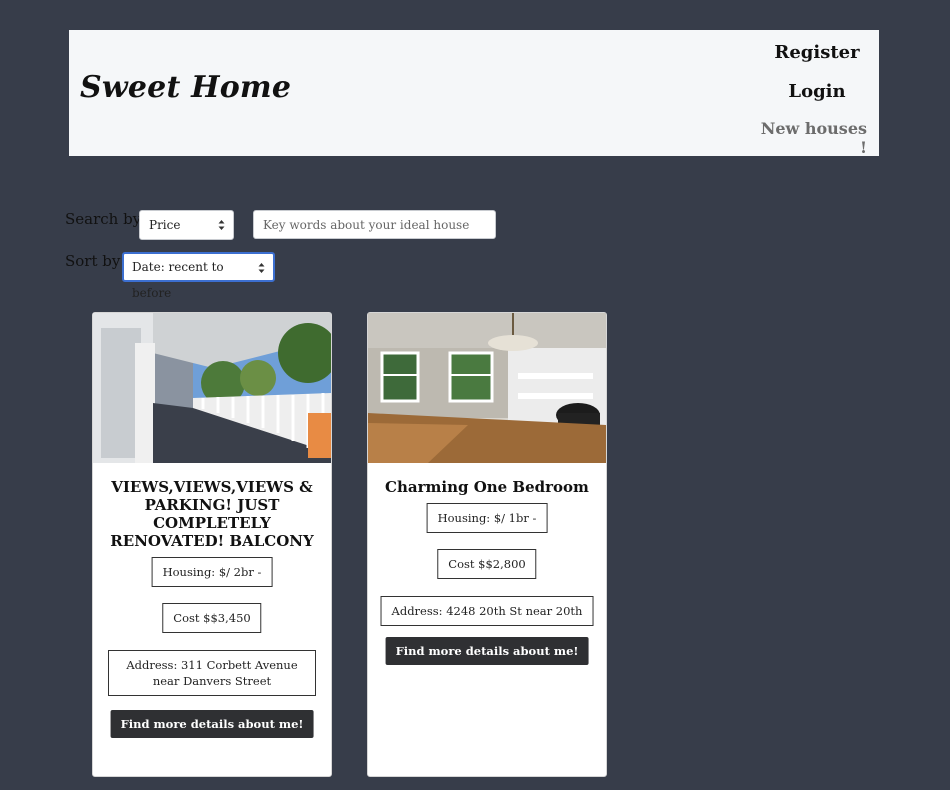 The height and width of the screenshot is (790, 950). Describe the element at coordinates (212, 572) in the screenshot. I see `listing-housing: Housing: $/ 2br -` at that location.